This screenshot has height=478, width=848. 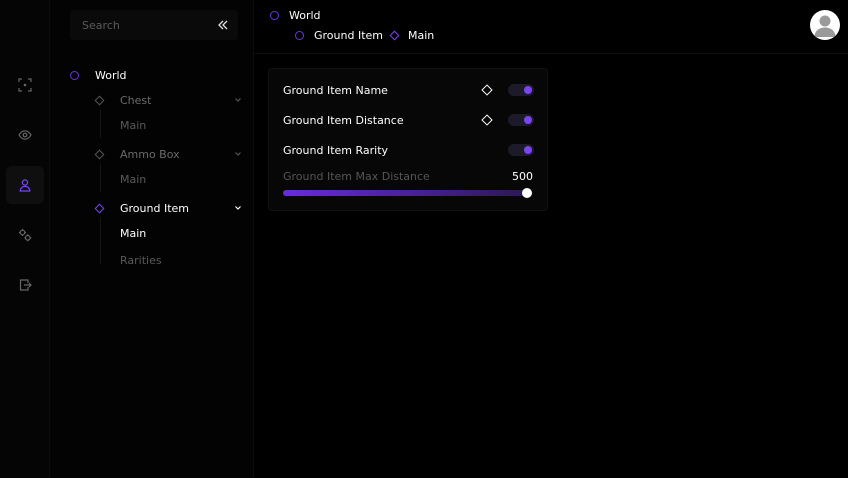 What do you see at coordinates (394, 35) in the screenshot?
I see `main-diamond-icon` at bounding box center [394, 35].